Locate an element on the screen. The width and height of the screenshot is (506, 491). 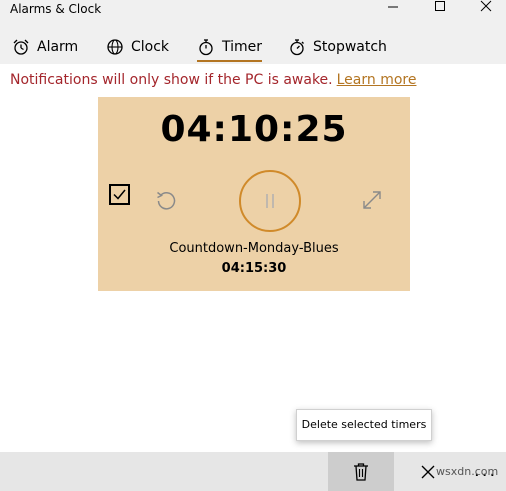
tab-label: Alarm is located at coordinates (58, 47).